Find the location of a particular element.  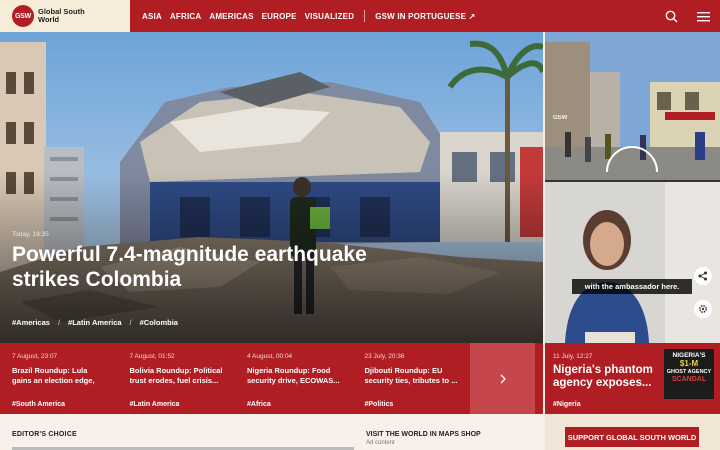

header-actions is located at coordinates (687, 16).